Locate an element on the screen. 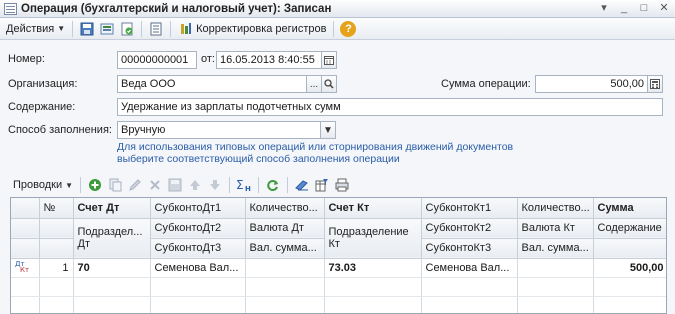 This screenshot has height=314, width=675. main-toolbar: Действия ▼ Корректировка регистров ? is located at coordinates (337, 29).